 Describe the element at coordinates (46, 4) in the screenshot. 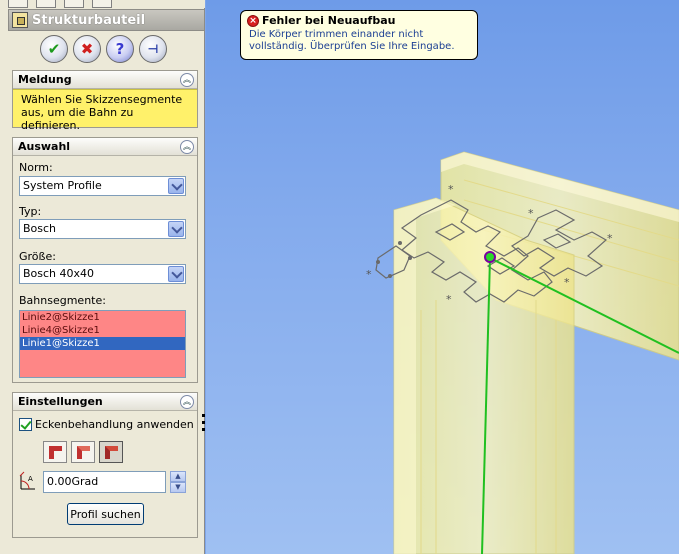

I see `tab-property-manager` at that location.